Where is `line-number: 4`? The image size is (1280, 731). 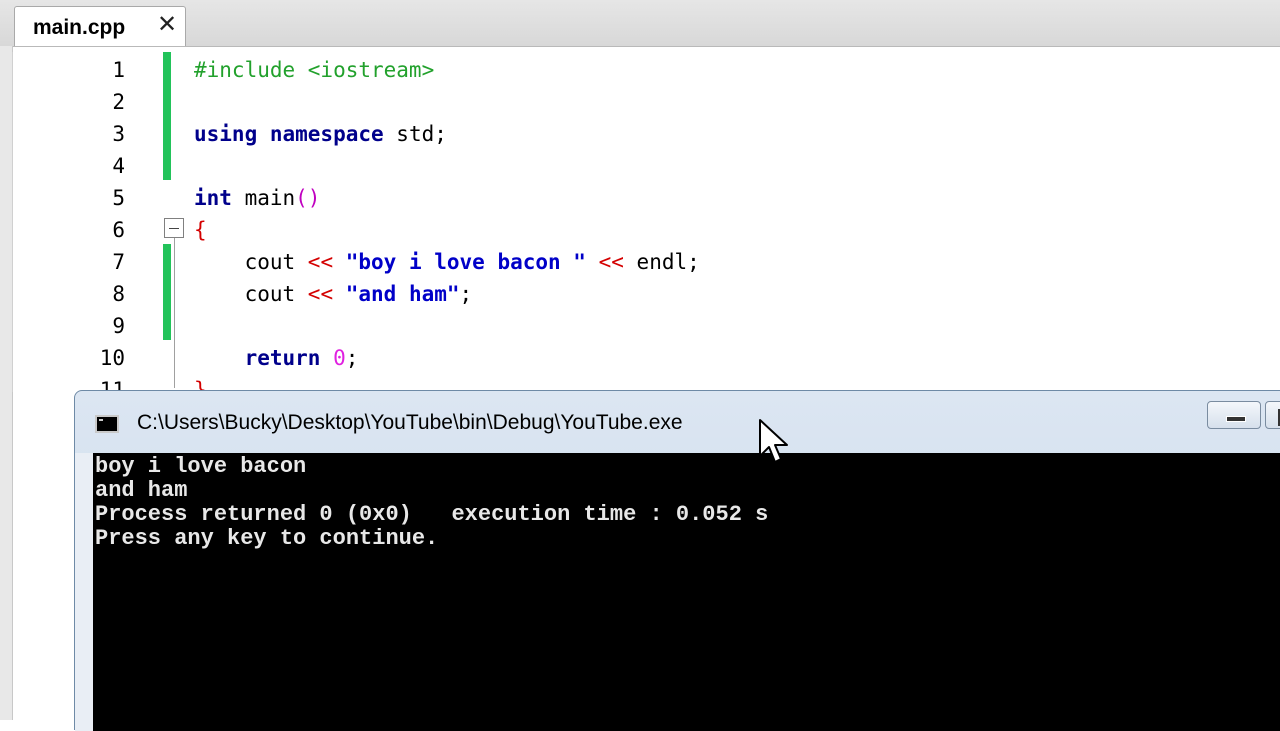 line-number: 4 is located at coordinates (118, 166).